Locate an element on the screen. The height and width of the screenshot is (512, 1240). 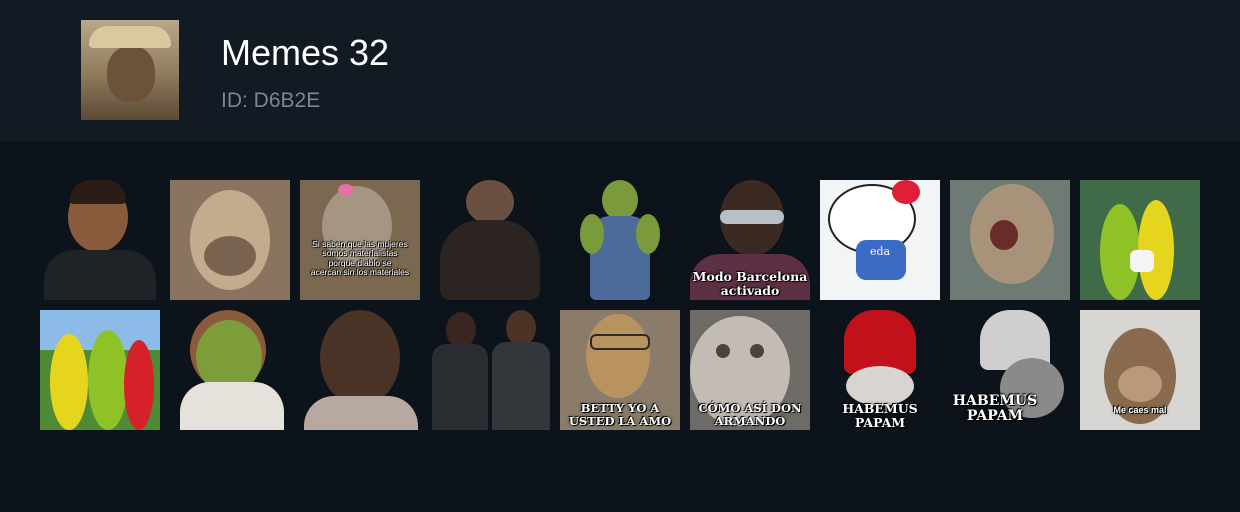
sticker-caption: CÓMO ASÍ DON ARMANDO is located at coordinates (750, 414).